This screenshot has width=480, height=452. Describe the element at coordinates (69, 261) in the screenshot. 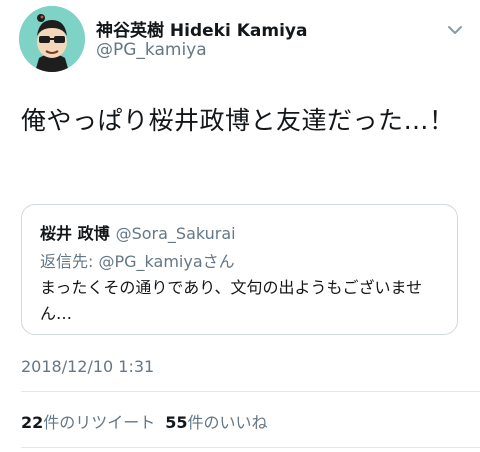

I see `reply-prefix: 返信先:` at that location.